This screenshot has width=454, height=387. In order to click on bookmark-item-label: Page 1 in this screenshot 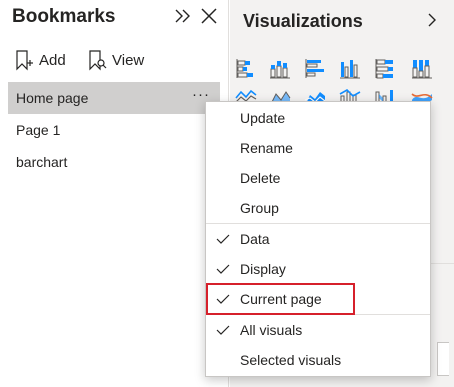, I will do `click(38, 130)`.